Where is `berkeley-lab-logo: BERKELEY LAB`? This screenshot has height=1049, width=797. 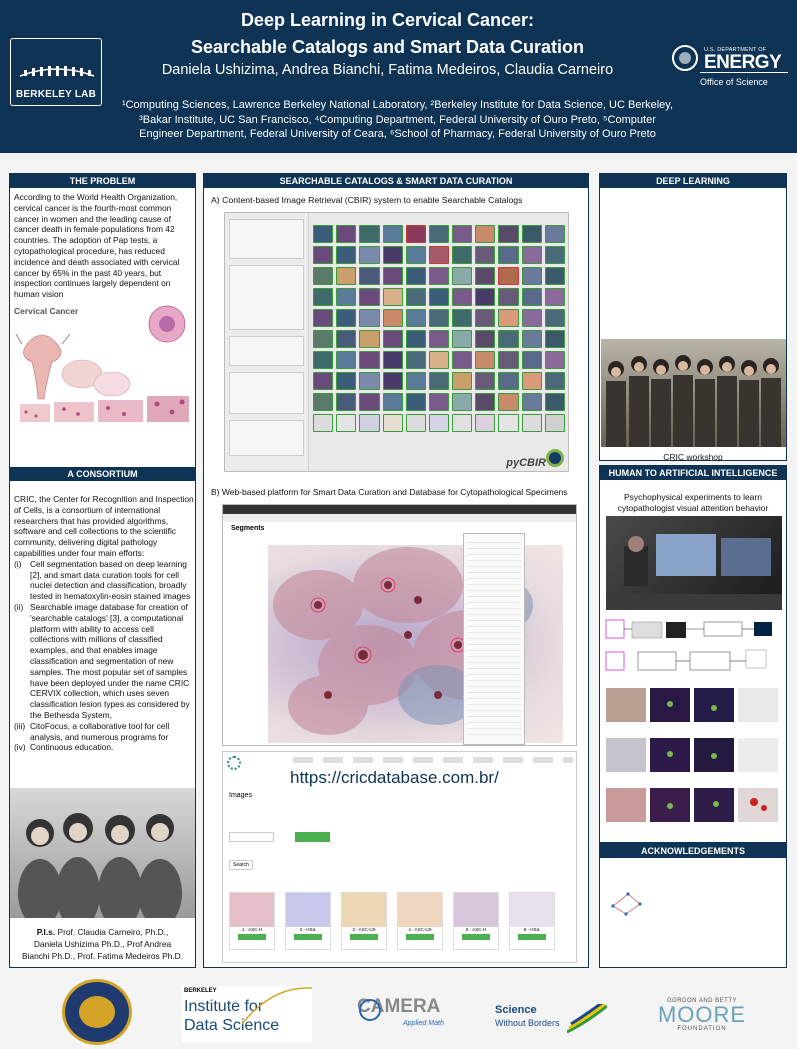
berkeley-lab-logo: BERKELEY LAB is located at coordinates (56, 72).